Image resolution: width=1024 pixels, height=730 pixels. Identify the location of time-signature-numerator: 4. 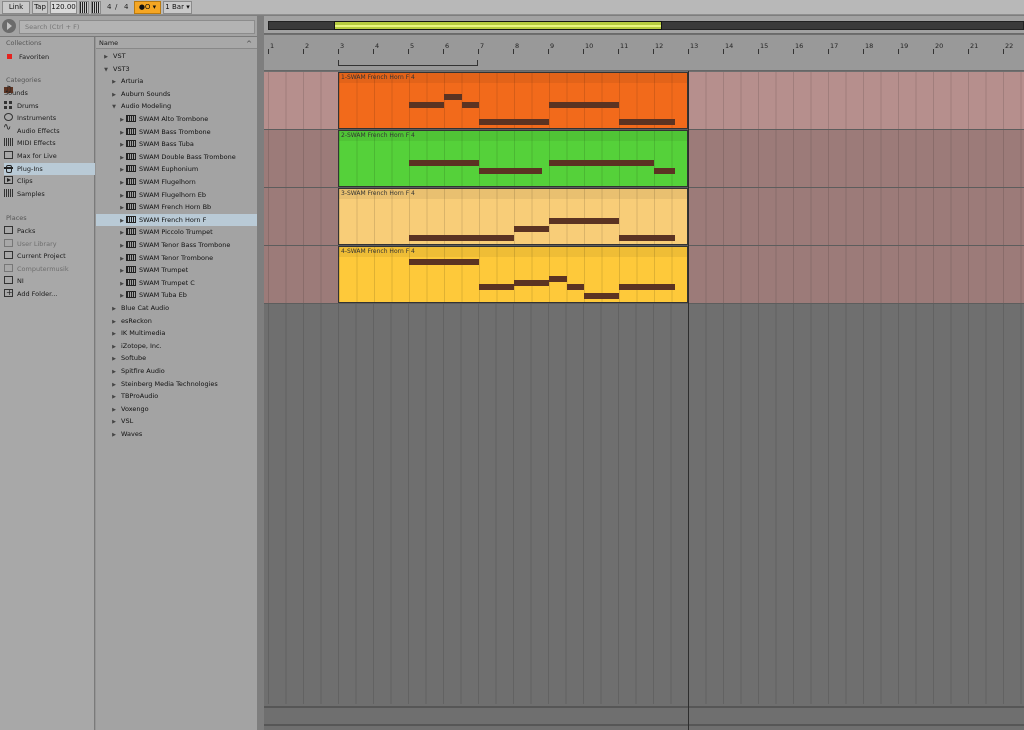
(109, 7).